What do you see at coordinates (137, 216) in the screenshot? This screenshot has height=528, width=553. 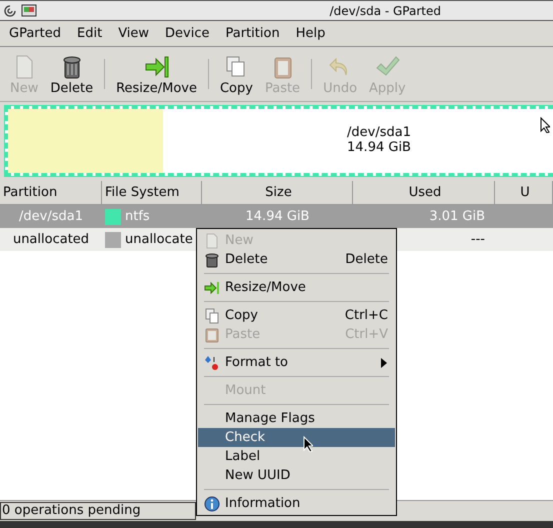 I see `table-cell: ntfs` at bounding box center [137, 216].